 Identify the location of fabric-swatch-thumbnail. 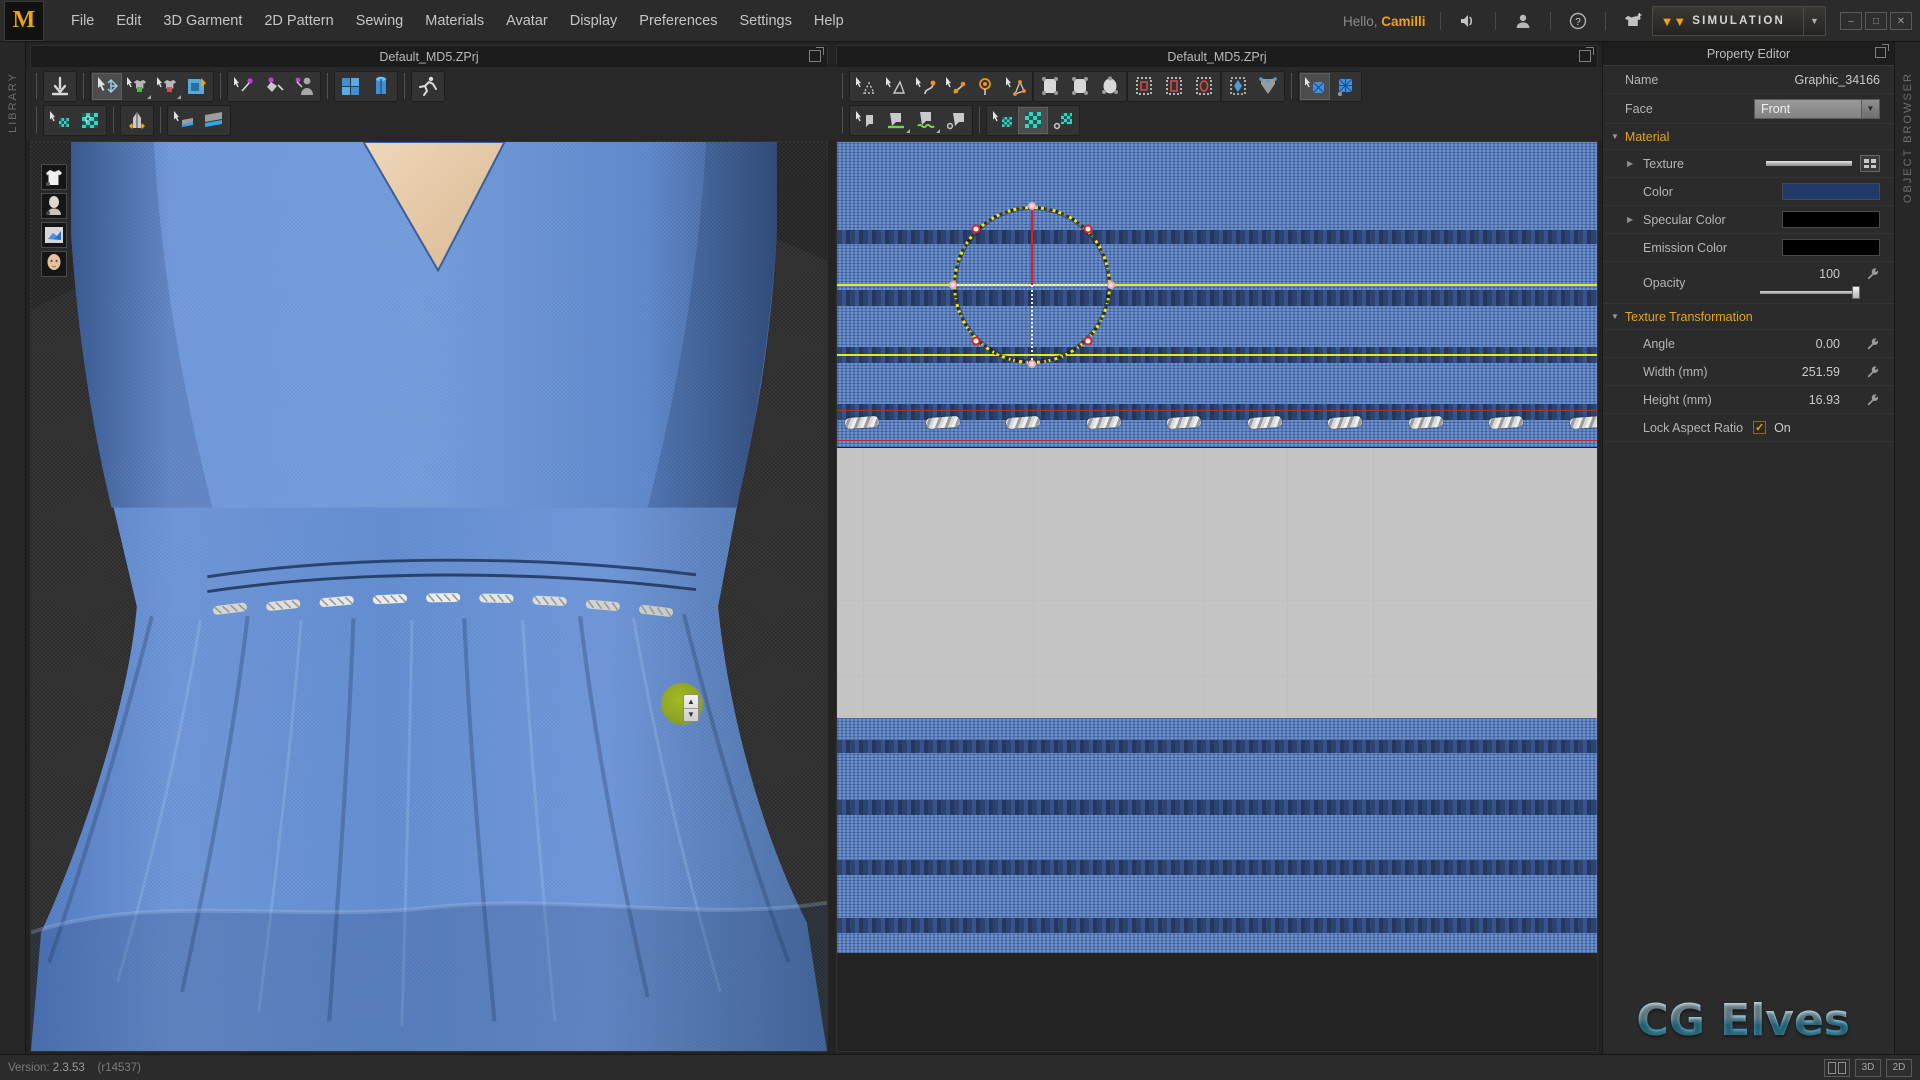
(54, 235).